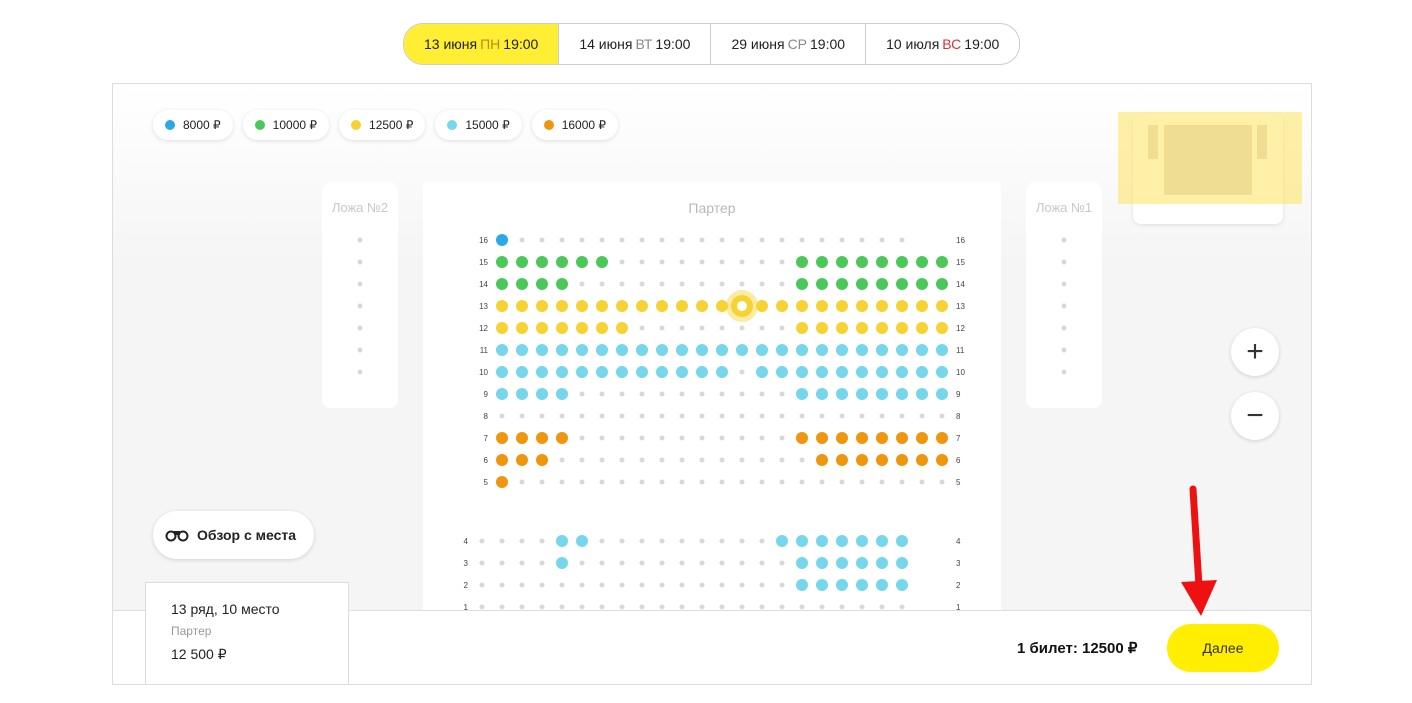  What do you see at coordinates (1223, 648) in the screenshot?
I see `next-button: Далее` at bounding box center [1223, 648].